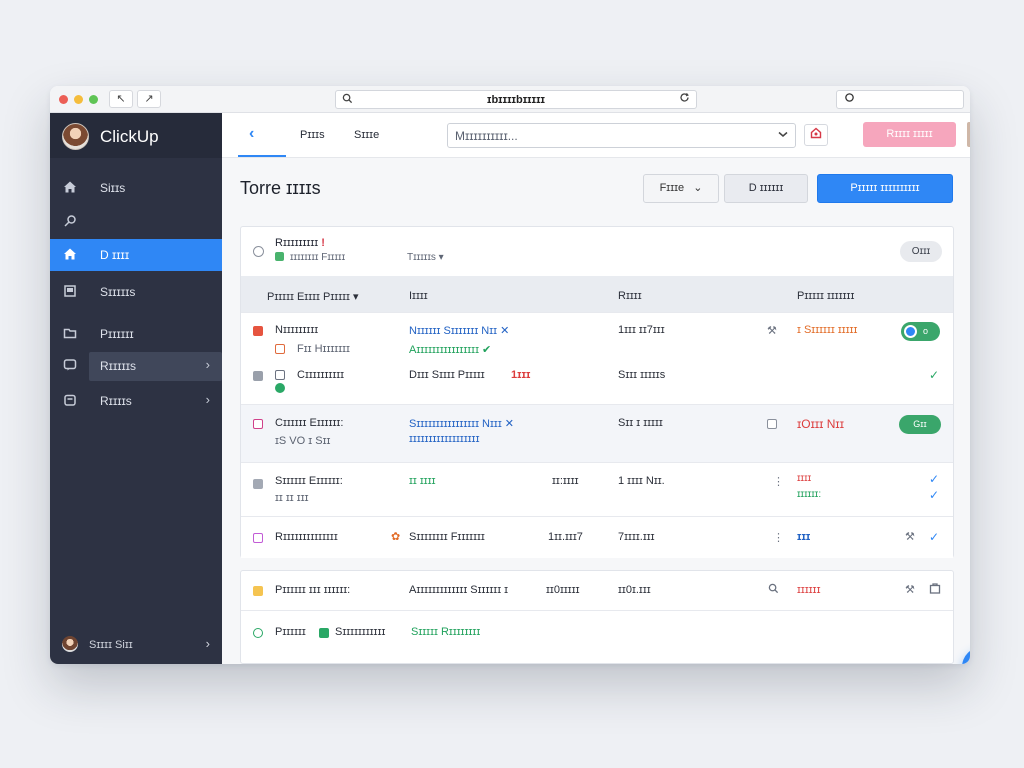  I want to click on chevron-down-icon, so click(783, 135).